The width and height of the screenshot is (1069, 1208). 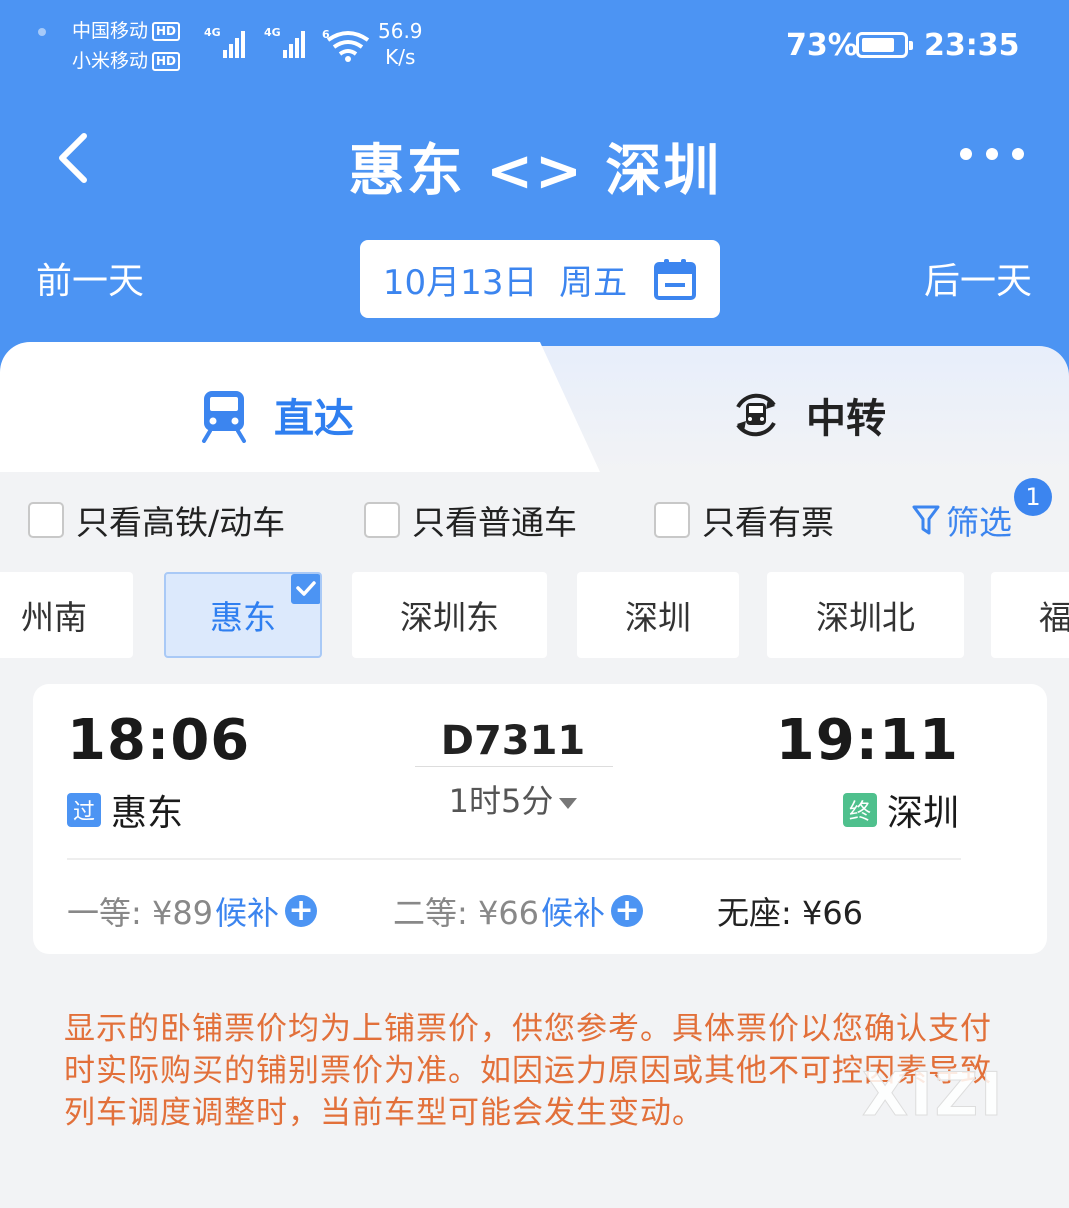 I want to click on tab-transfer-label: 中转, so click(x=846, y=419).